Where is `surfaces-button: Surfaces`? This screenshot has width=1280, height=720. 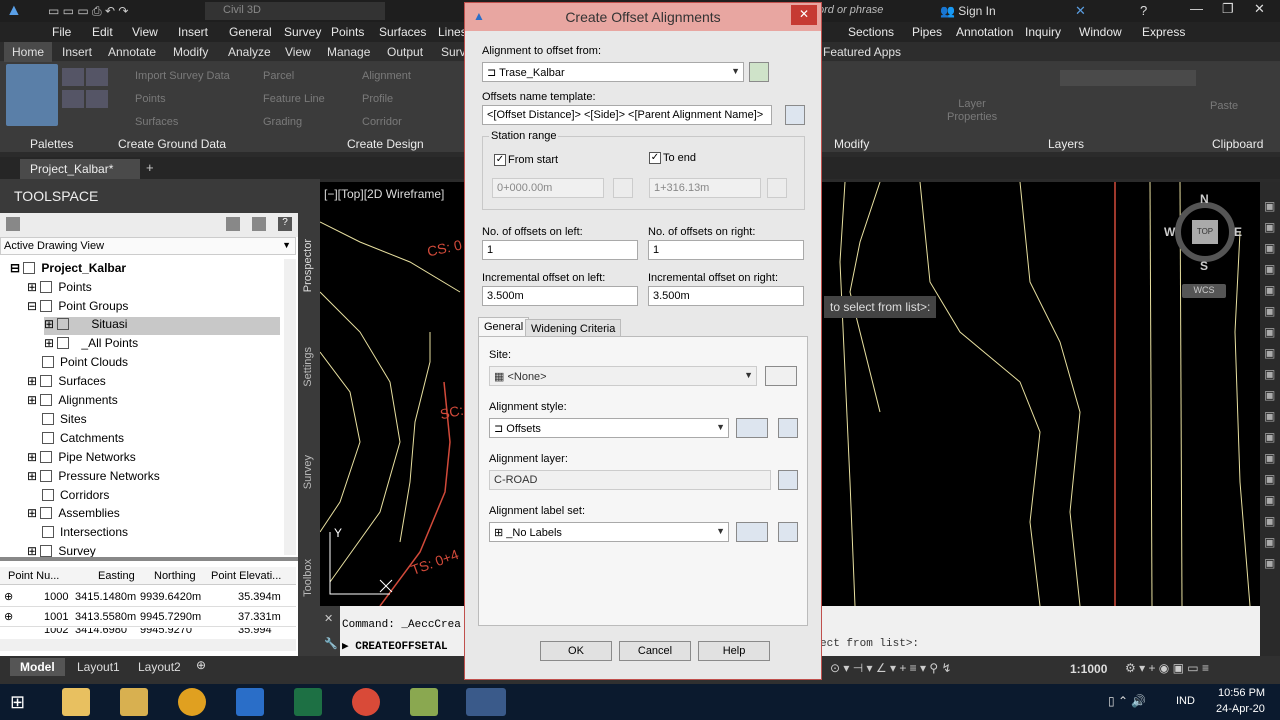 surfaces-button: Surfaces is located at coordinates (156, 122).